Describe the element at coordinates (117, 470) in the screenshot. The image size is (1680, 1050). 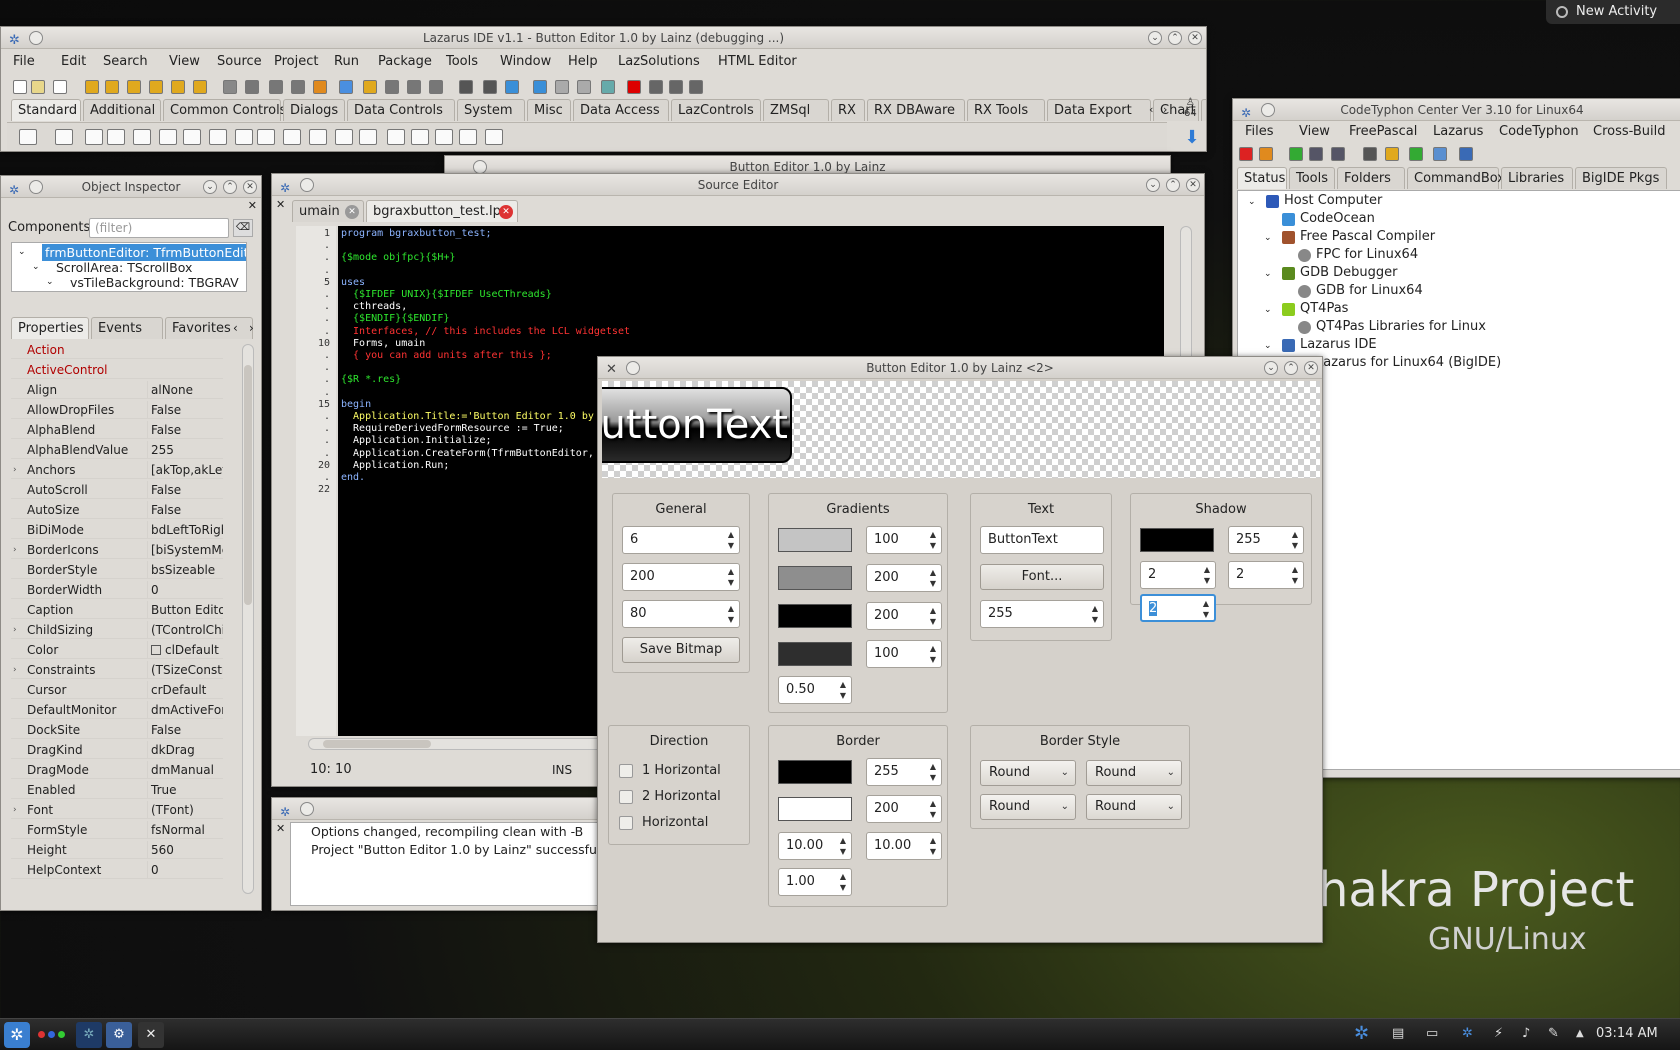
I see `property-row: › Anchors [akTop,akLeft` at that location.